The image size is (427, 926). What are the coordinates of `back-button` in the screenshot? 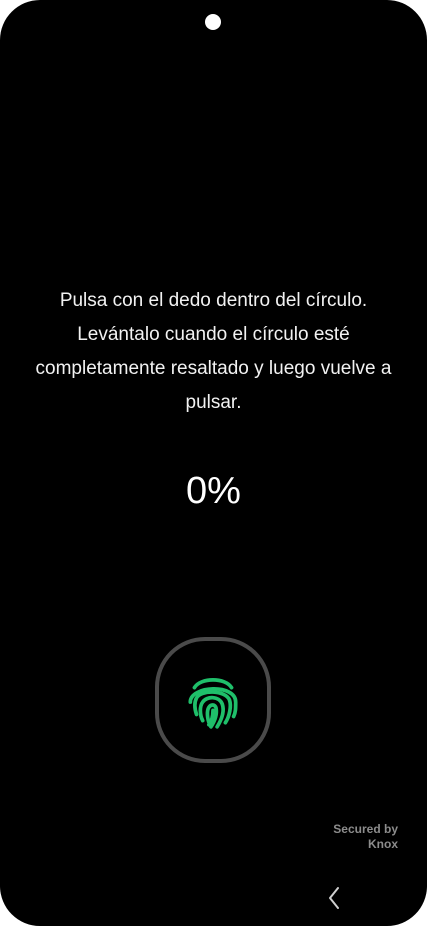 It's located at (334, 898).